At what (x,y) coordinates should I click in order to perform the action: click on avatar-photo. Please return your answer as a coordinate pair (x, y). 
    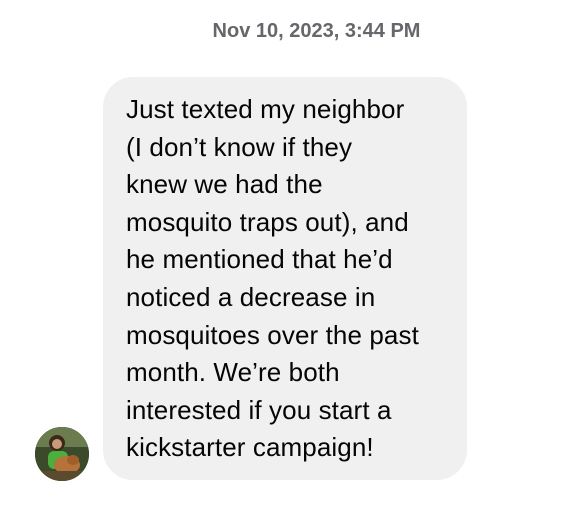
    Looking at the image, I should click on (62, 454).